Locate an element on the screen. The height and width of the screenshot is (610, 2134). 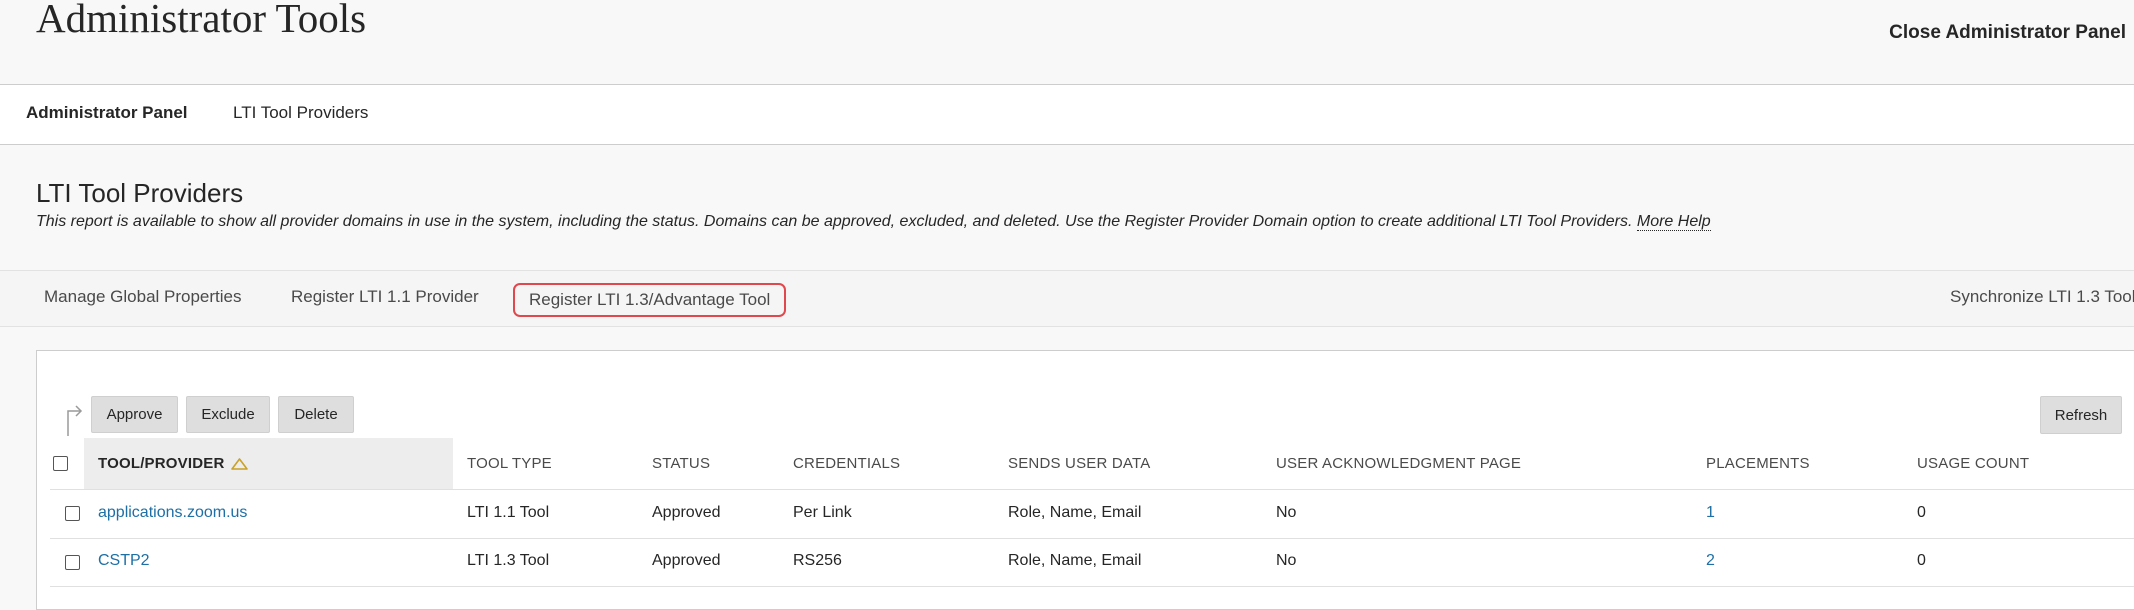
placements-link: 1 is located at coordinates (1710, 513).